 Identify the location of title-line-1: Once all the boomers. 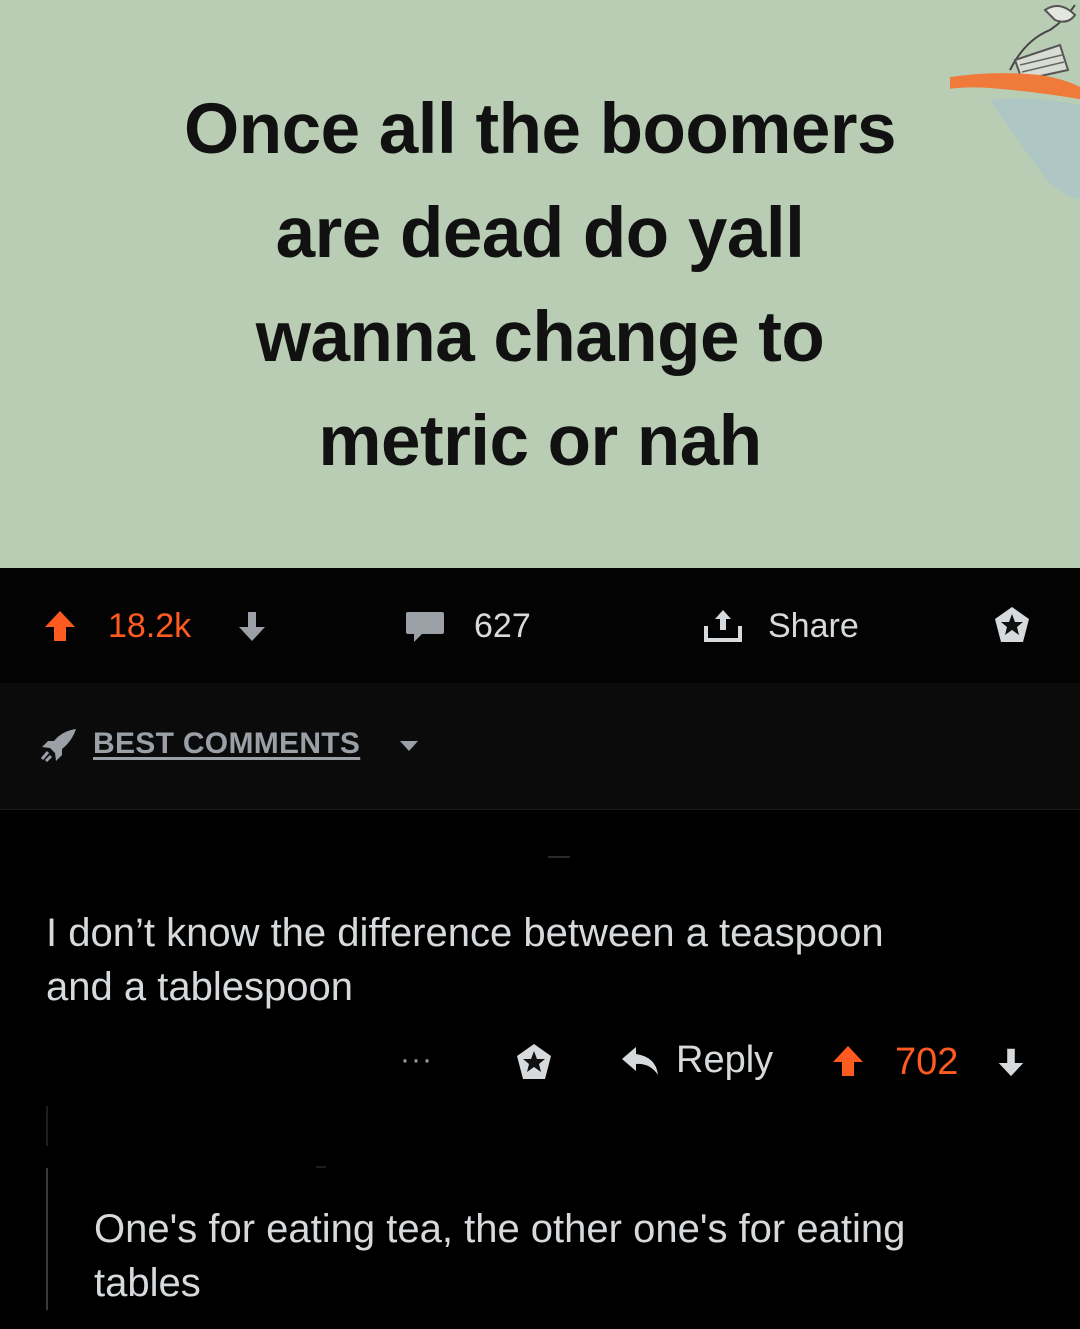
(540, 129).